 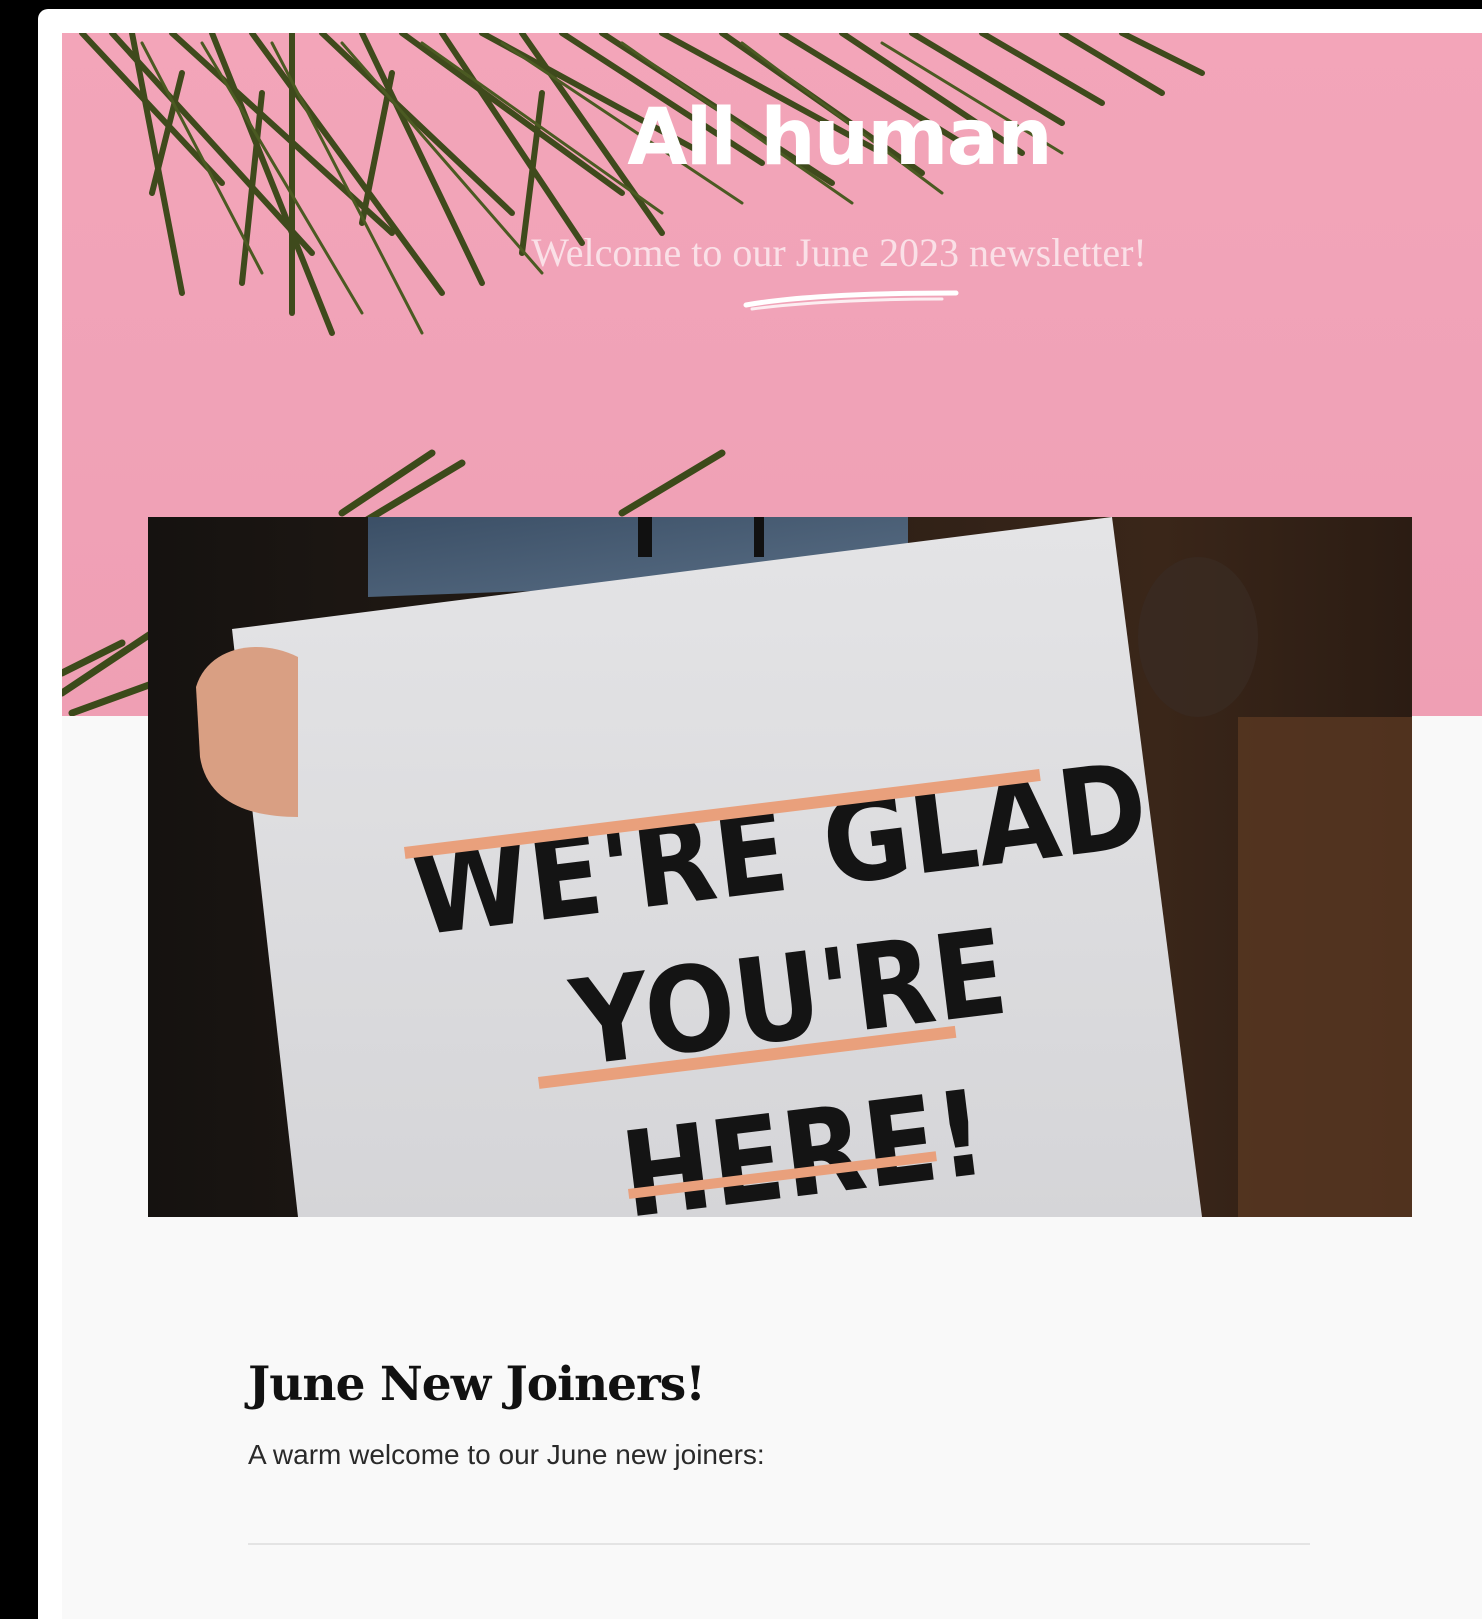 I want to click on swoosh-underline-icon, so click(x=851, y=300).